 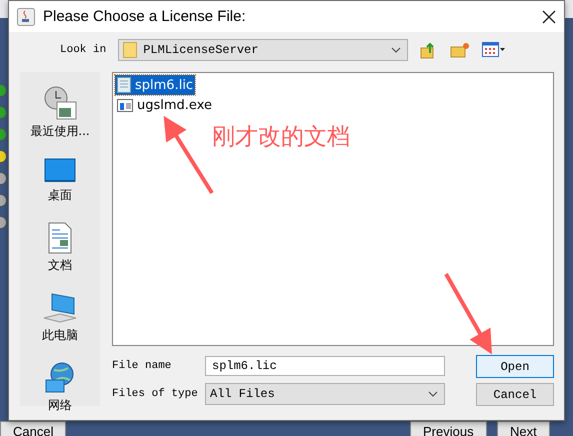 I want to click on document-icon, so click(x=60, y=238).